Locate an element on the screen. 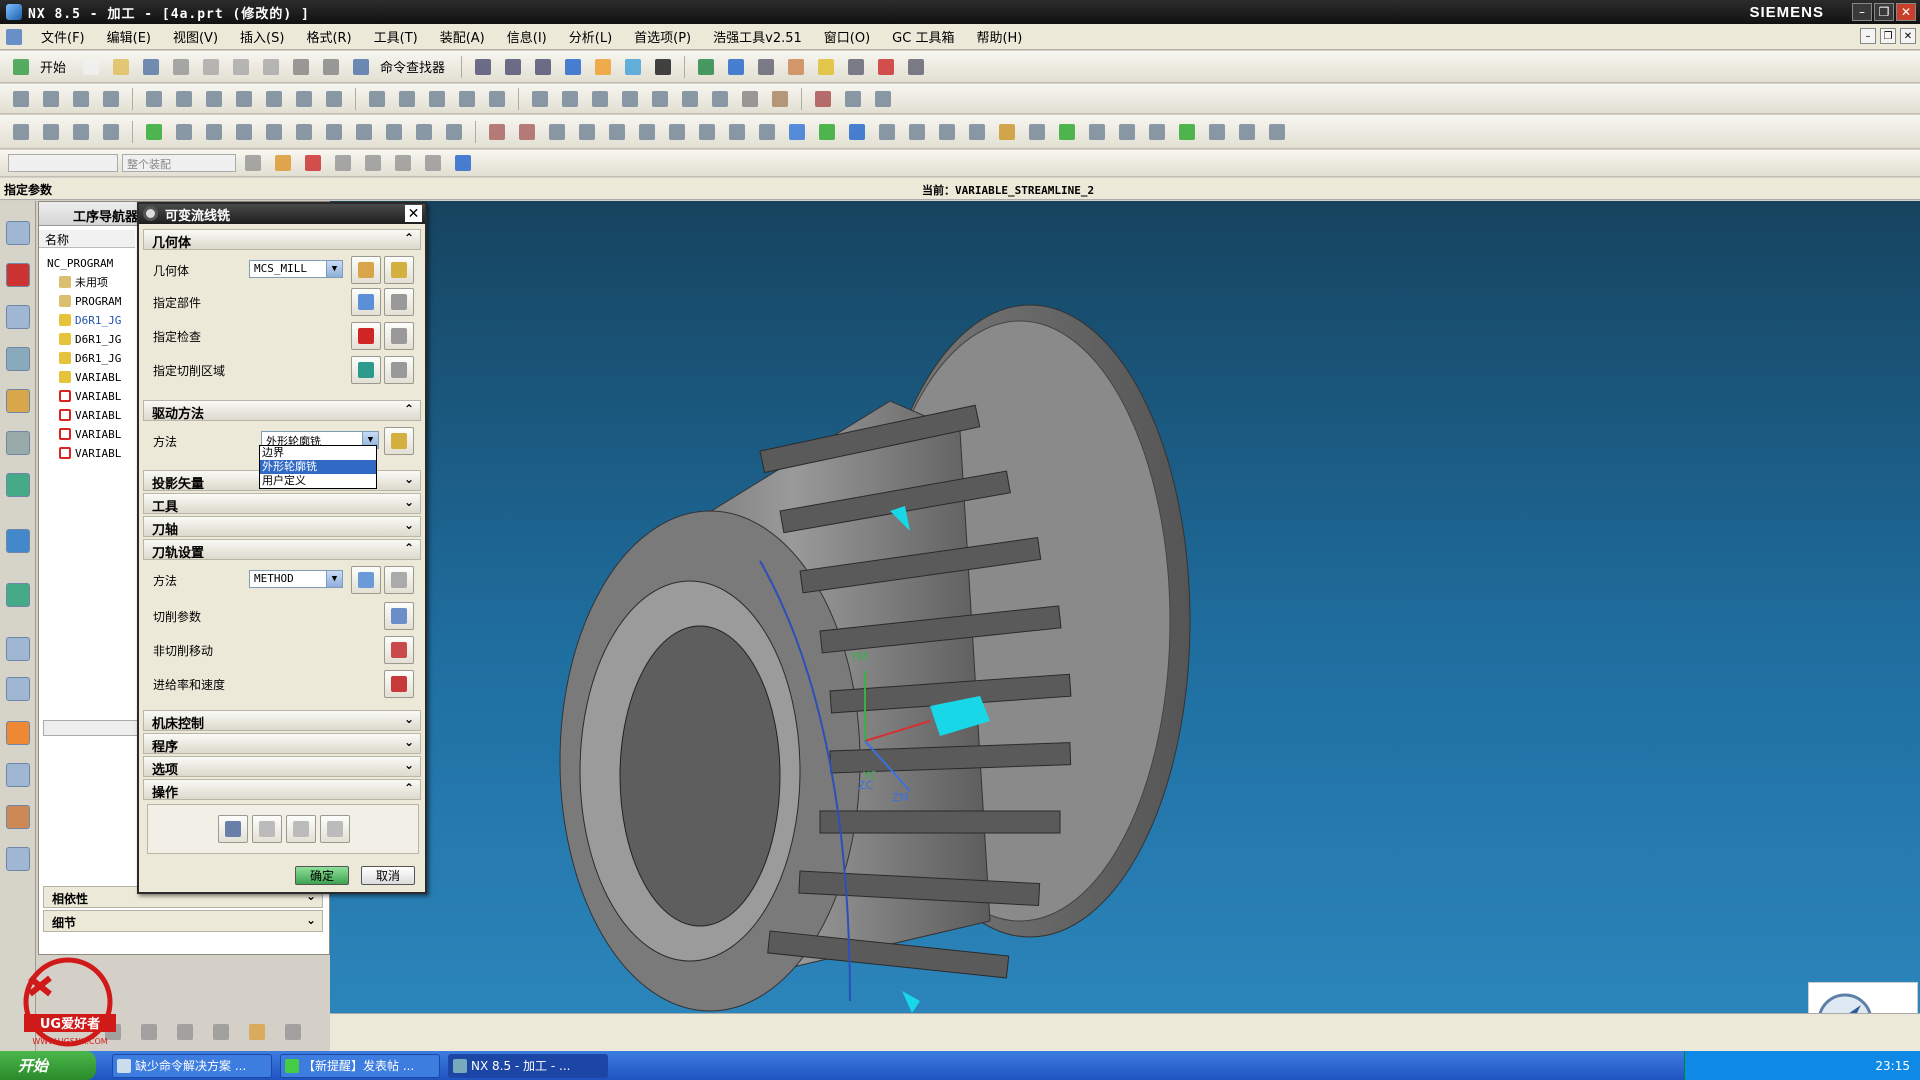  command-finder-icon is located at coordinates (361, 67).